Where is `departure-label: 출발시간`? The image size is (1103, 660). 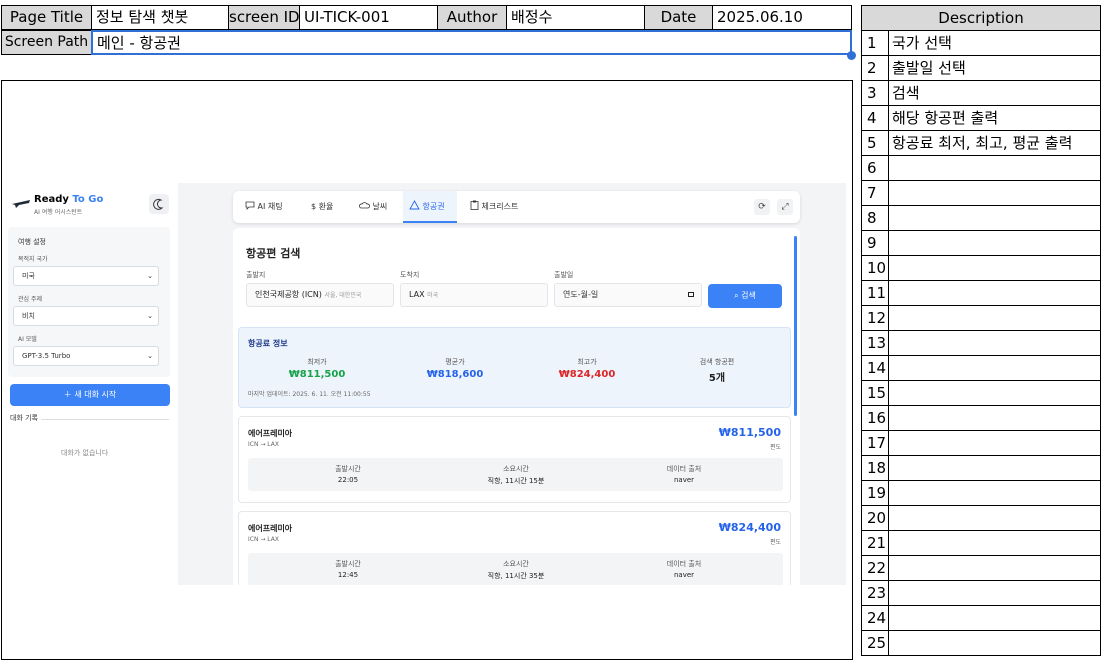 departure-label: 출발시간 is located at coordinates (348, 469).